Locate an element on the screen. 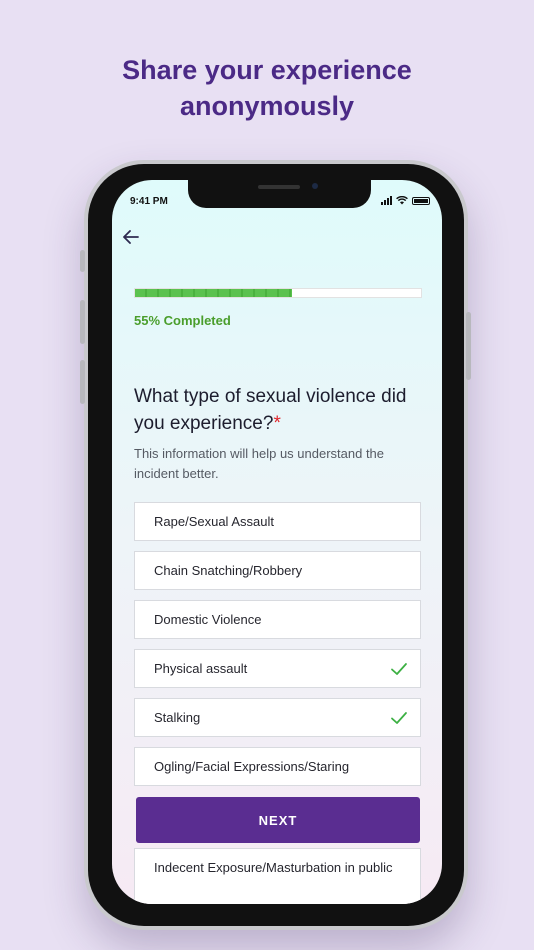 The width and height of the screenshot is (534, 950). phone-mute-switch is located at coordinates (82, 261).